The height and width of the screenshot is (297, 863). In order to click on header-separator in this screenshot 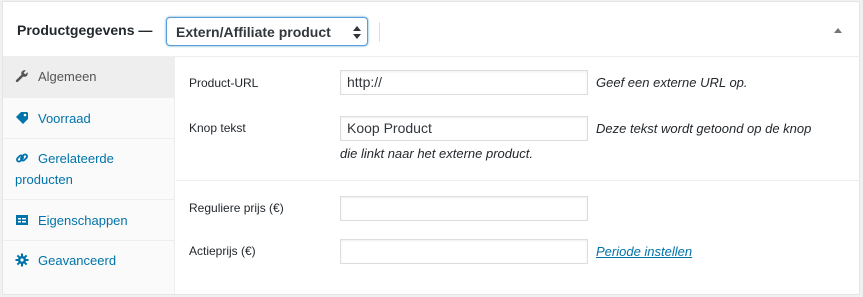, I will do `click(379, 32)`.